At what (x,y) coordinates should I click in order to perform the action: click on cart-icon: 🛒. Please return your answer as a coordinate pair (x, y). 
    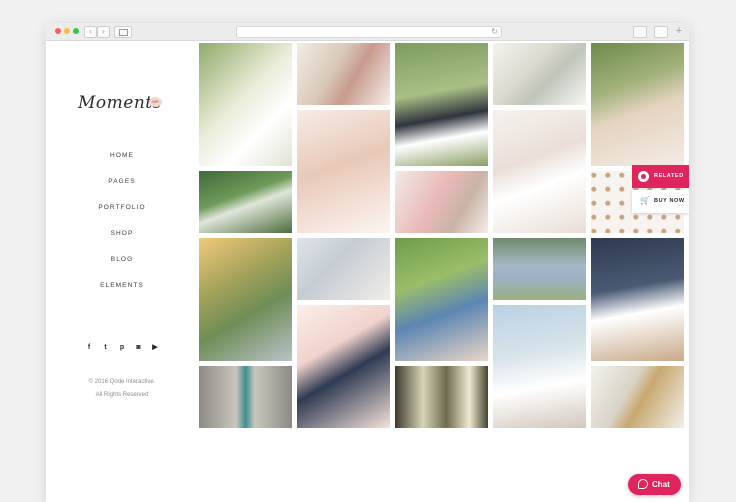
    Looking at the image, I should click on (645, 200).